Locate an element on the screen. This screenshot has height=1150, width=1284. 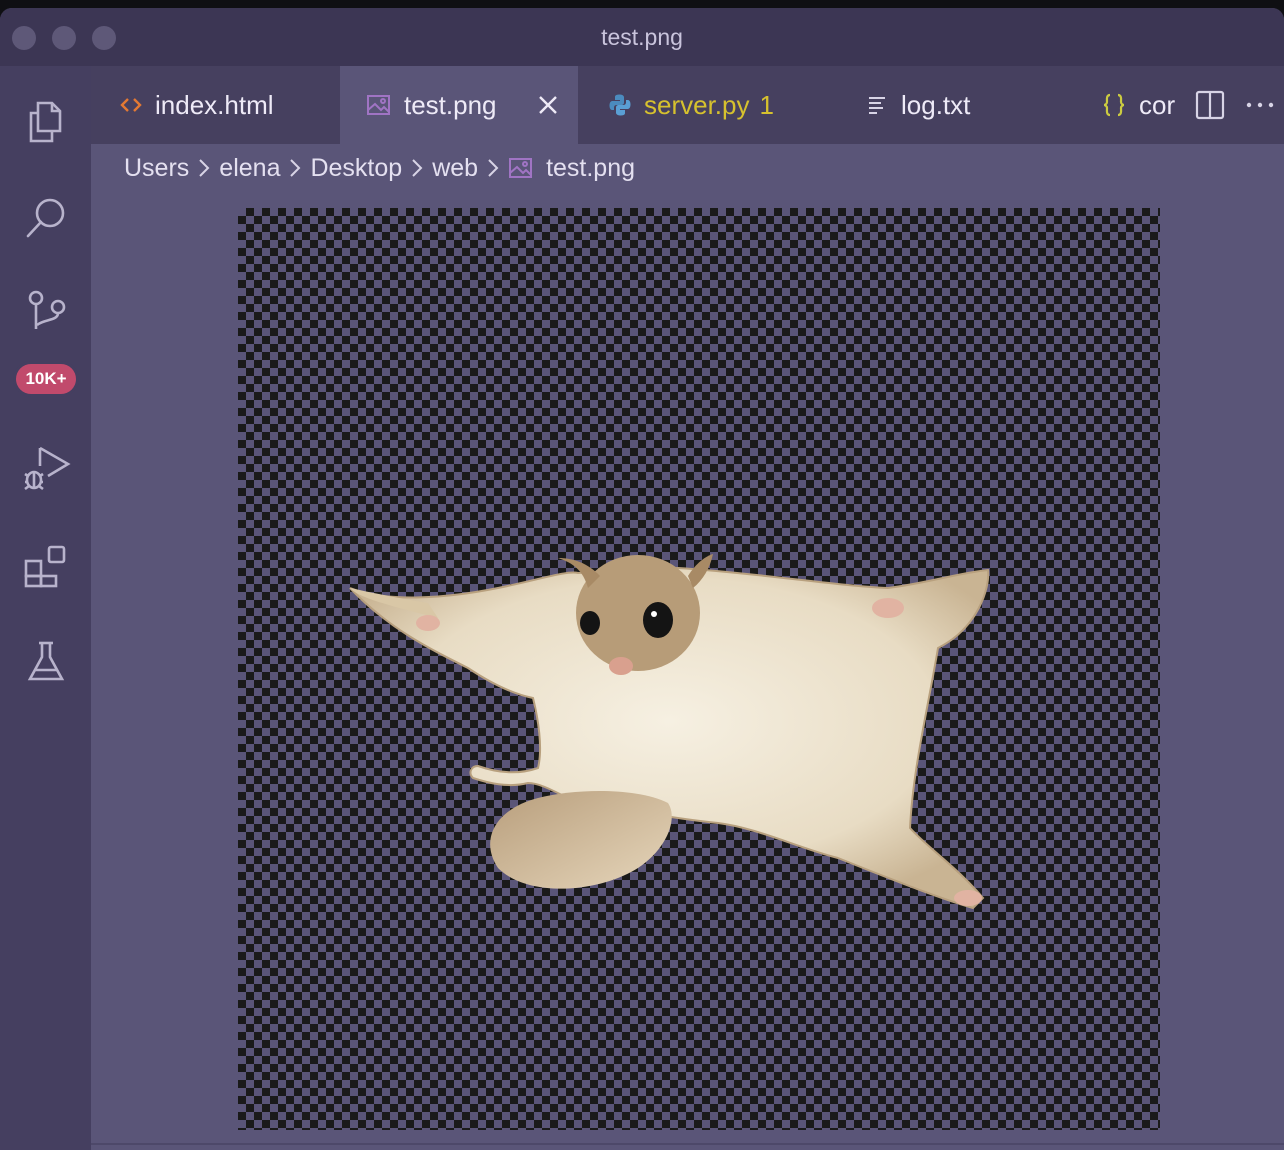
tab-cor: cor is located at coordinates (1149, 105).